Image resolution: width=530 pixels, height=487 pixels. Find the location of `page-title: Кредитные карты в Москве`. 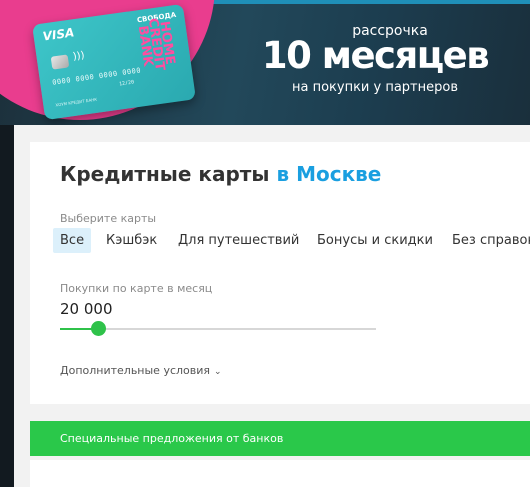

page-title: Кредитные карты в Москве is located at coordinates (220, 174).